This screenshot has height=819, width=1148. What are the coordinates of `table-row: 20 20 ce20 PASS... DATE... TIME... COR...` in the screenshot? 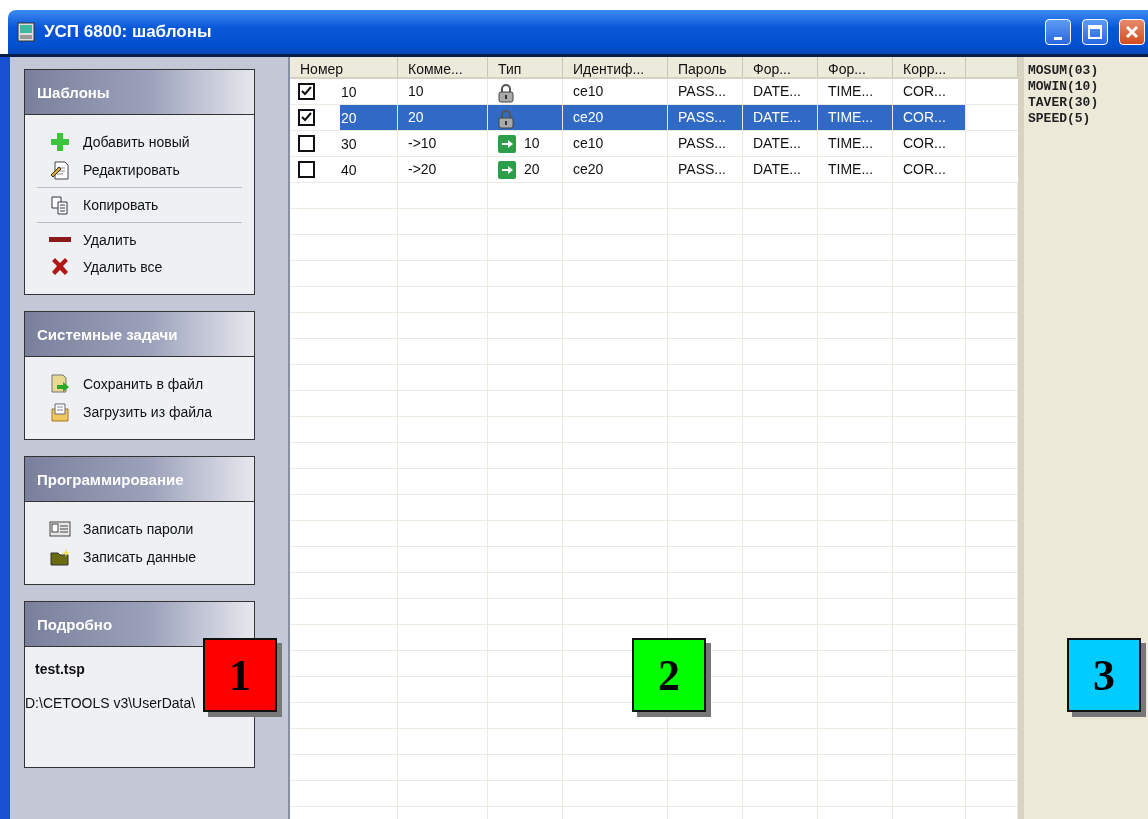 It's located at (654, 118).